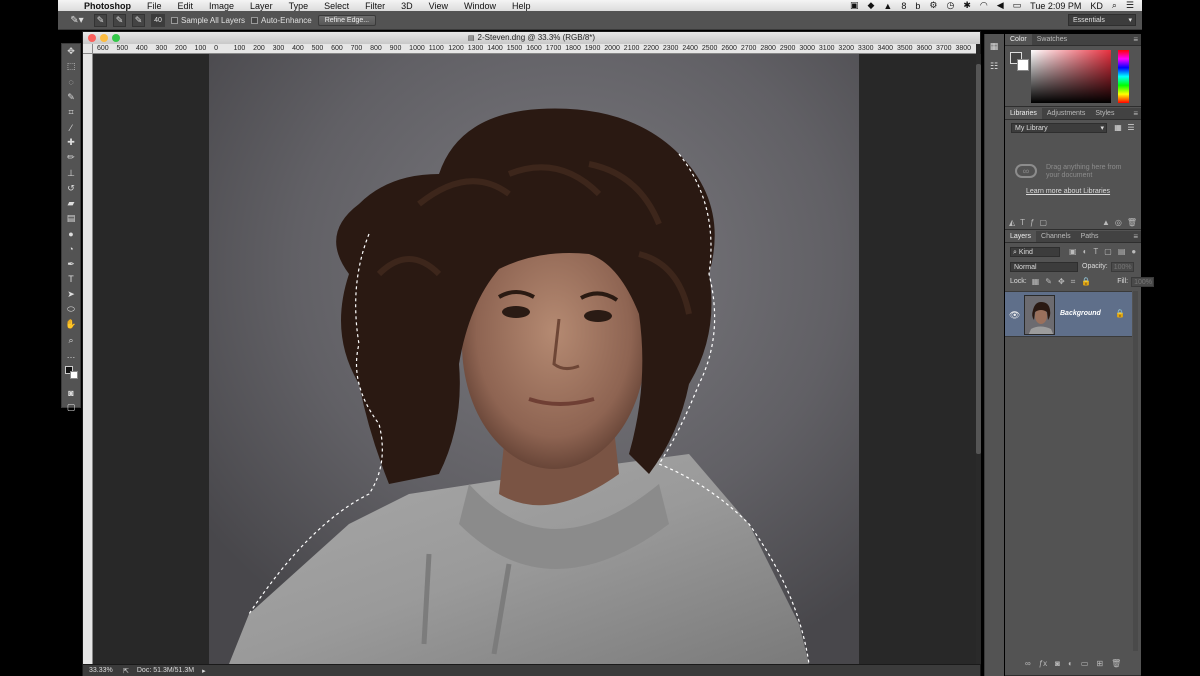  Describe the element at coordinates (1104, 113) in the screenshot. I see `tab-styles: Styles` at that location.